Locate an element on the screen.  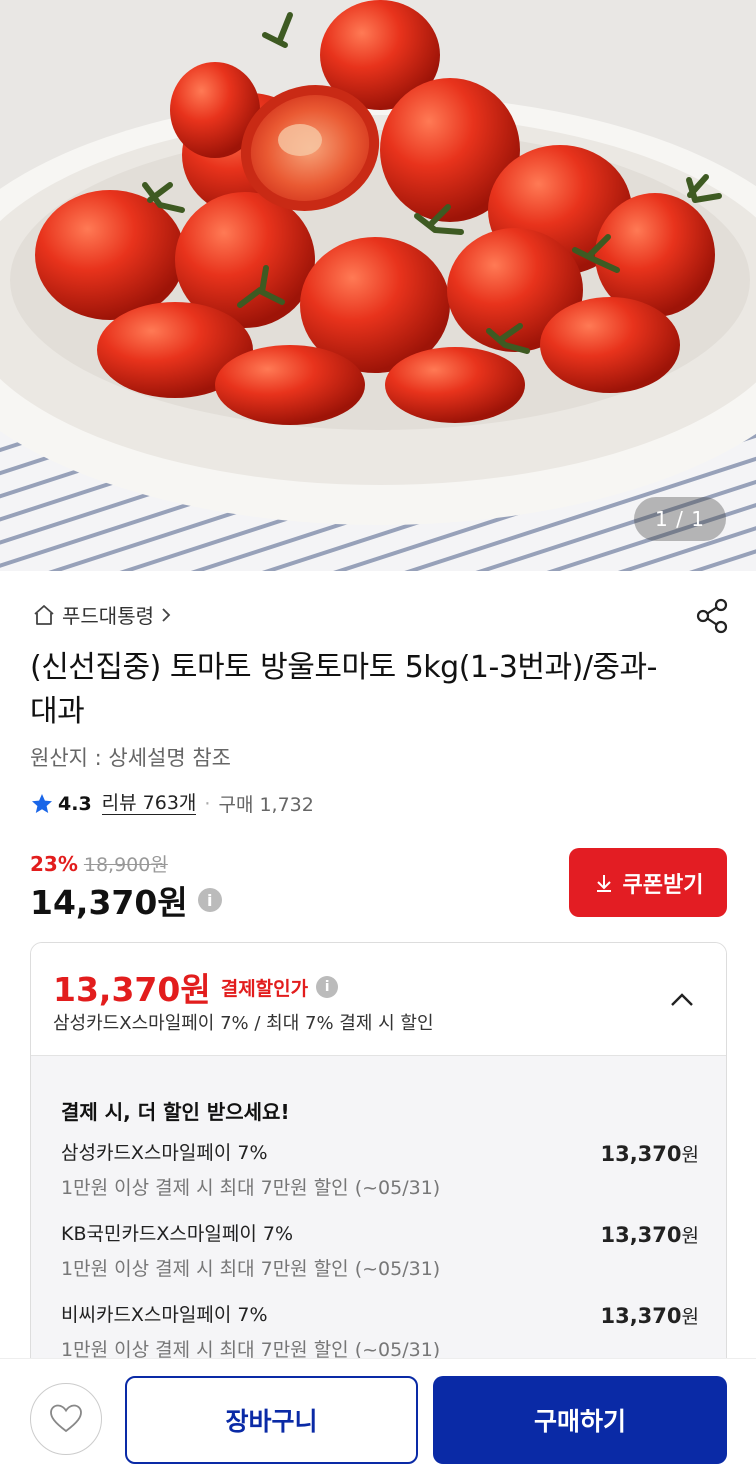
payment-price-row: 13,370원 결제할인가 i is located at coordinates (196, 987).